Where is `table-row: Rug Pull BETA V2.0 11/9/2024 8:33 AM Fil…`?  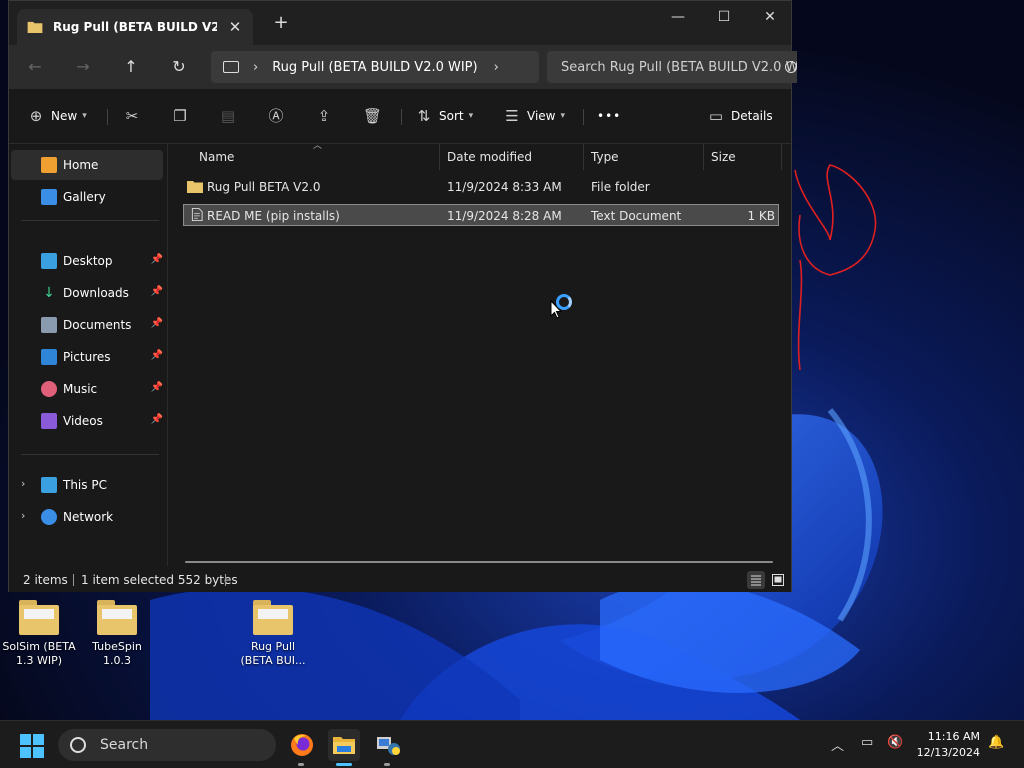 table-row: Rug Pull BETA V2.0 11/9/2024 8:33 AM Fil… is located at coordinates (481, 187).